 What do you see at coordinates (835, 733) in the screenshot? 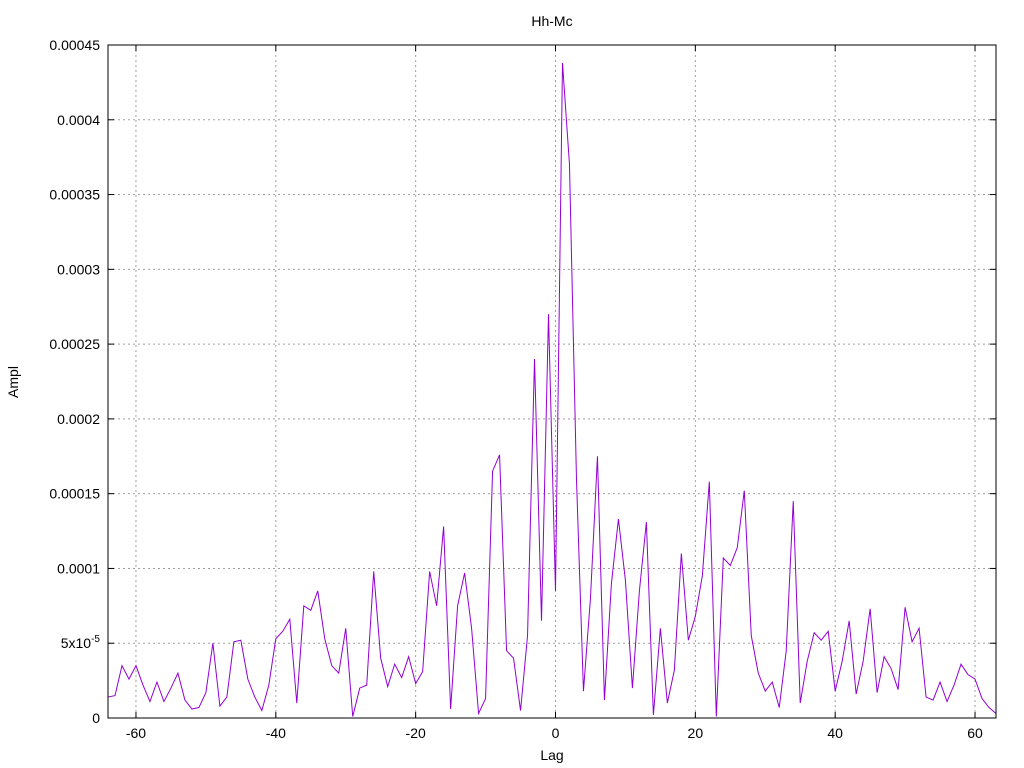
I see `x-tick-label: 40` at bounding box center [835, 733].